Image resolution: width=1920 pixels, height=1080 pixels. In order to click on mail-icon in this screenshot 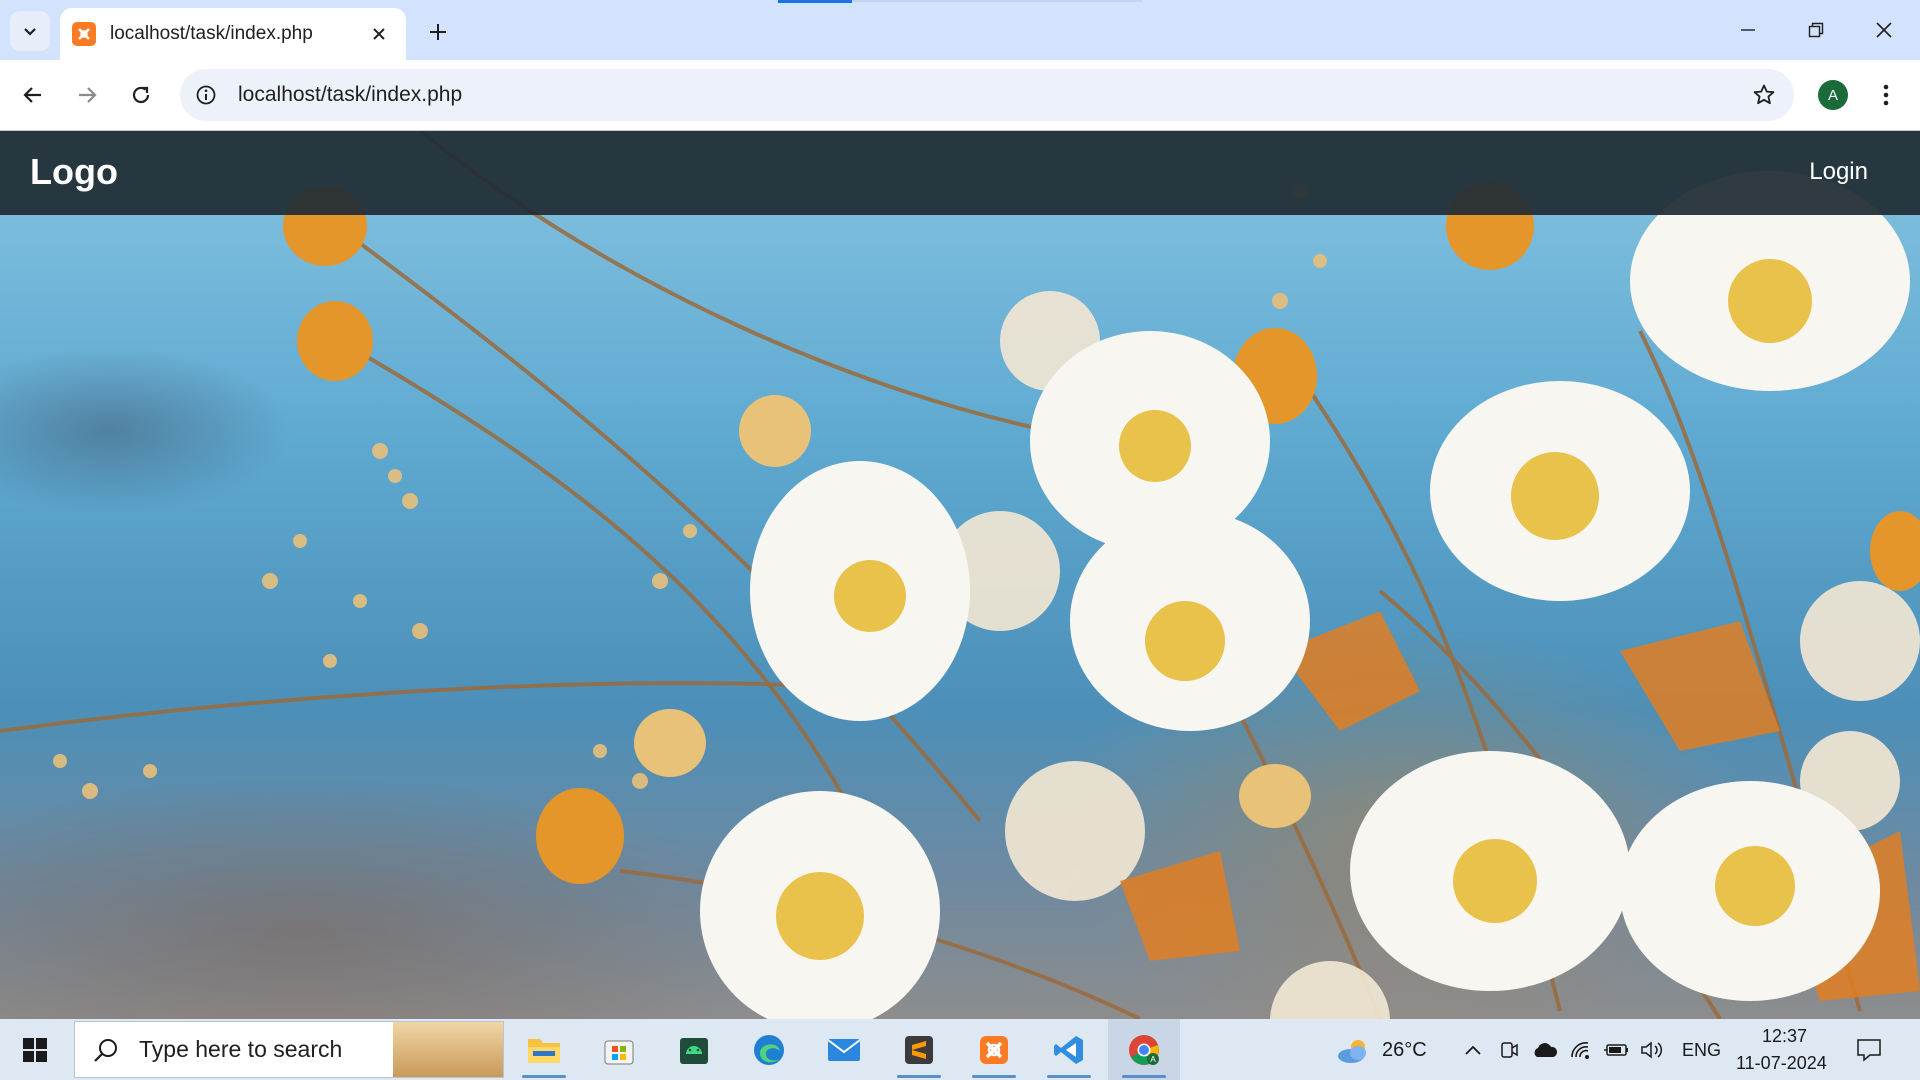, I will do `click(844, 1049)`.